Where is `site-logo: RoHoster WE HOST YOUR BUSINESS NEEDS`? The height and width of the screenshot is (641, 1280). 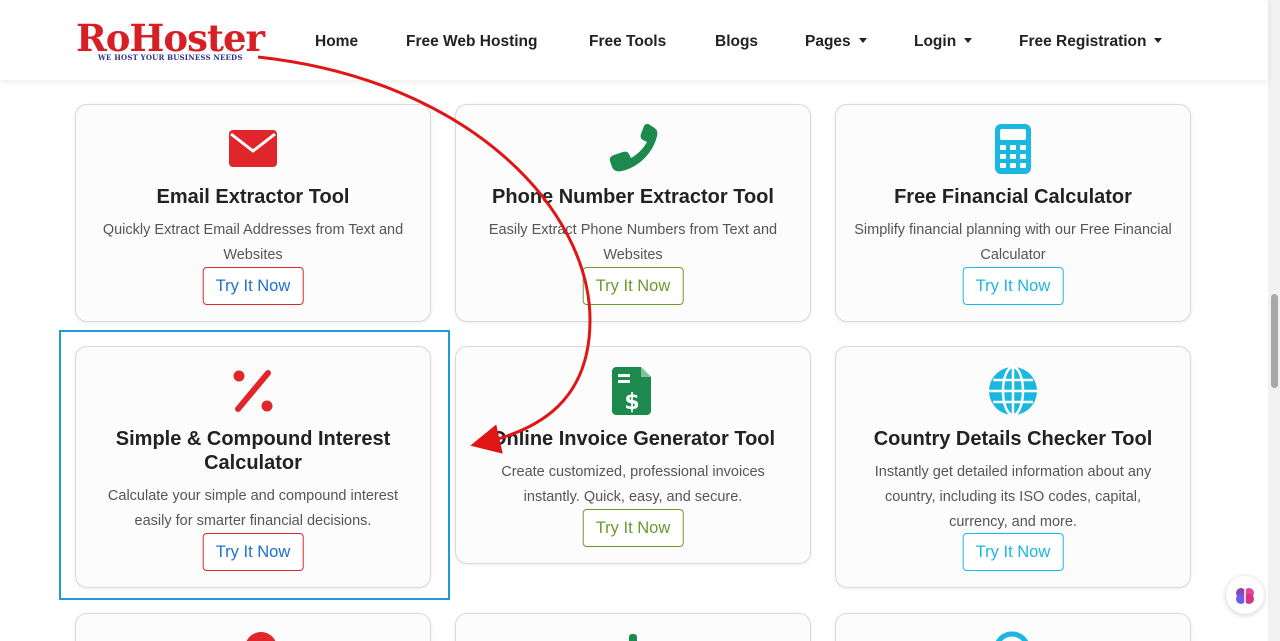
site-logo: RoHoster WE HOST YOUR BUSINESS NEEDS is located at coordinates (175, 41).